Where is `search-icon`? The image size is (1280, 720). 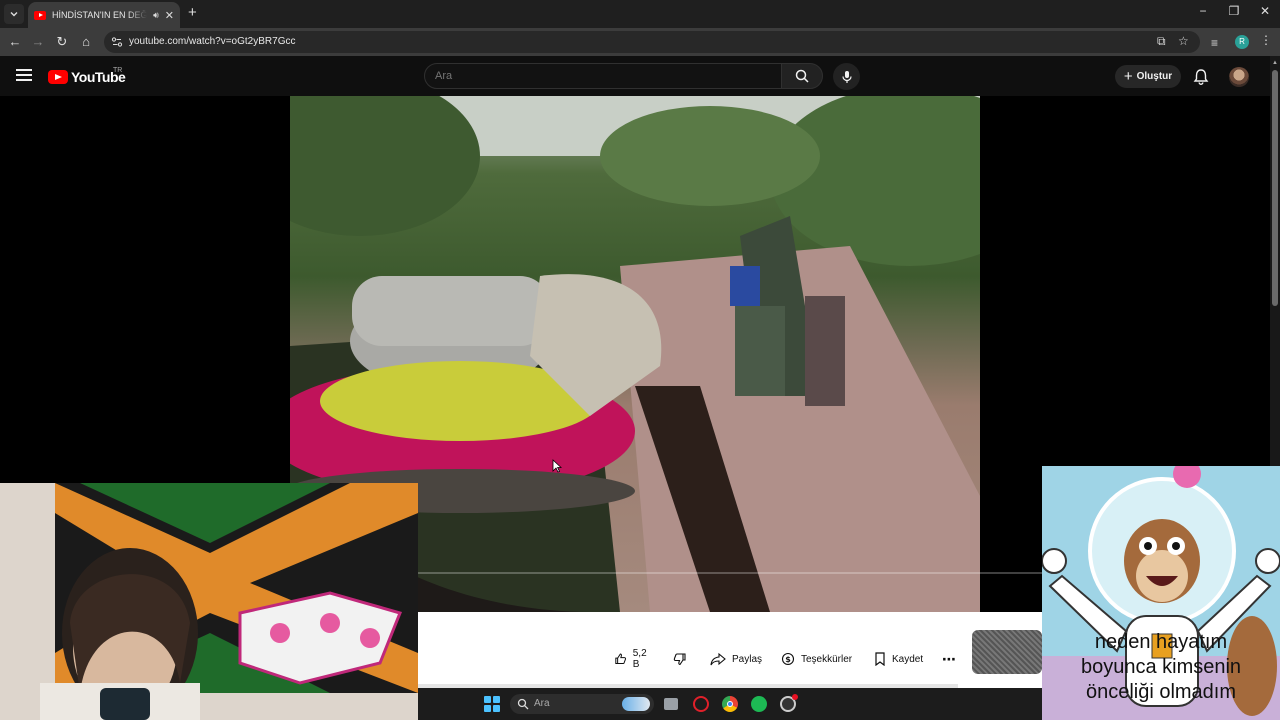
search-icon is located at coordinates (802, 76).